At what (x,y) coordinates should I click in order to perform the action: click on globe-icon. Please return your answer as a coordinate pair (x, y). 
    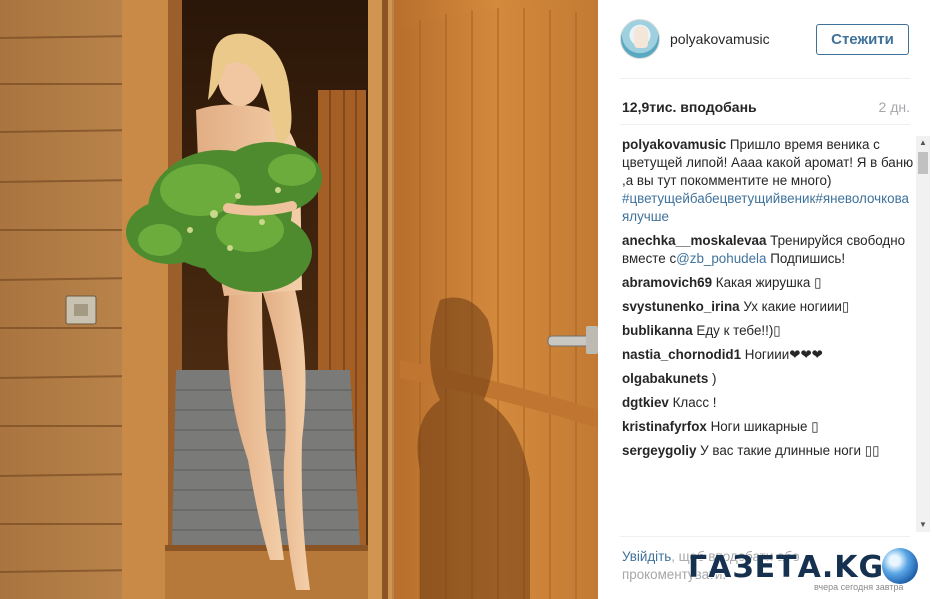
    Looking at the image, I should click on (900, 566).